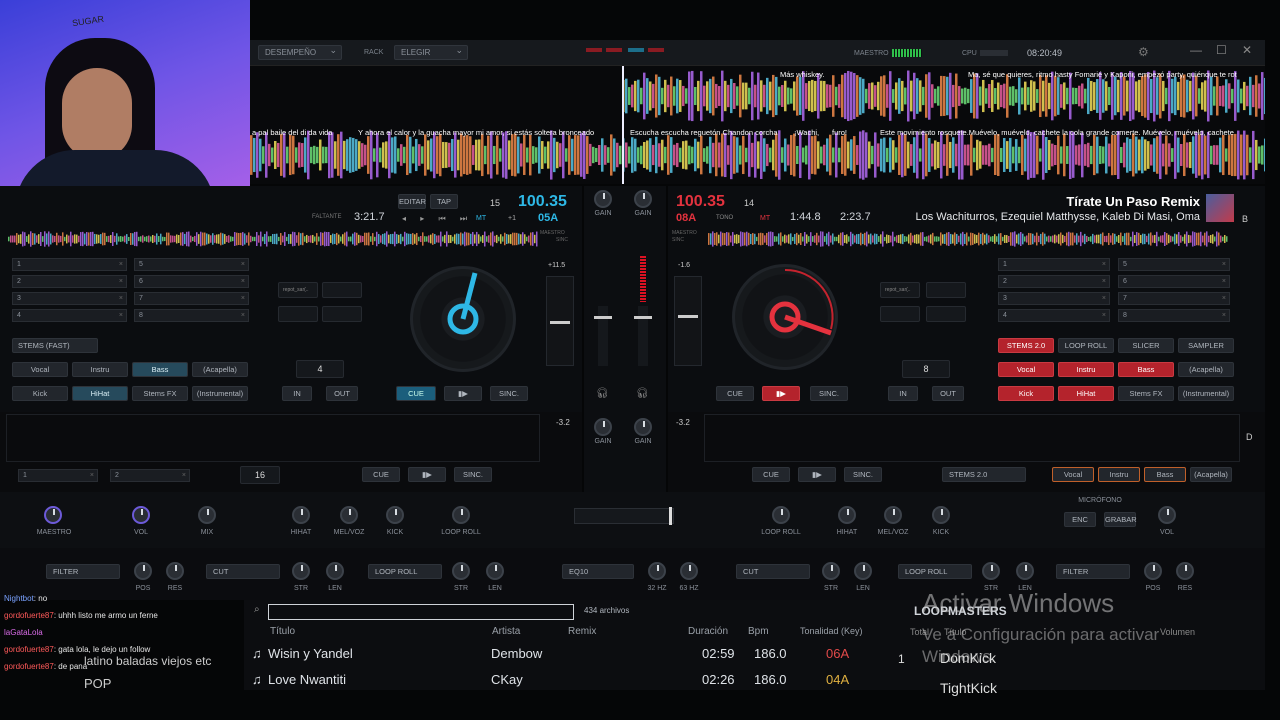 This screenshot has width=1280, height=720. What do you see at coordinates (1054, 281) in the screenshot?
I see `hotcue-2: 2` at bounding box center [1054, 281].